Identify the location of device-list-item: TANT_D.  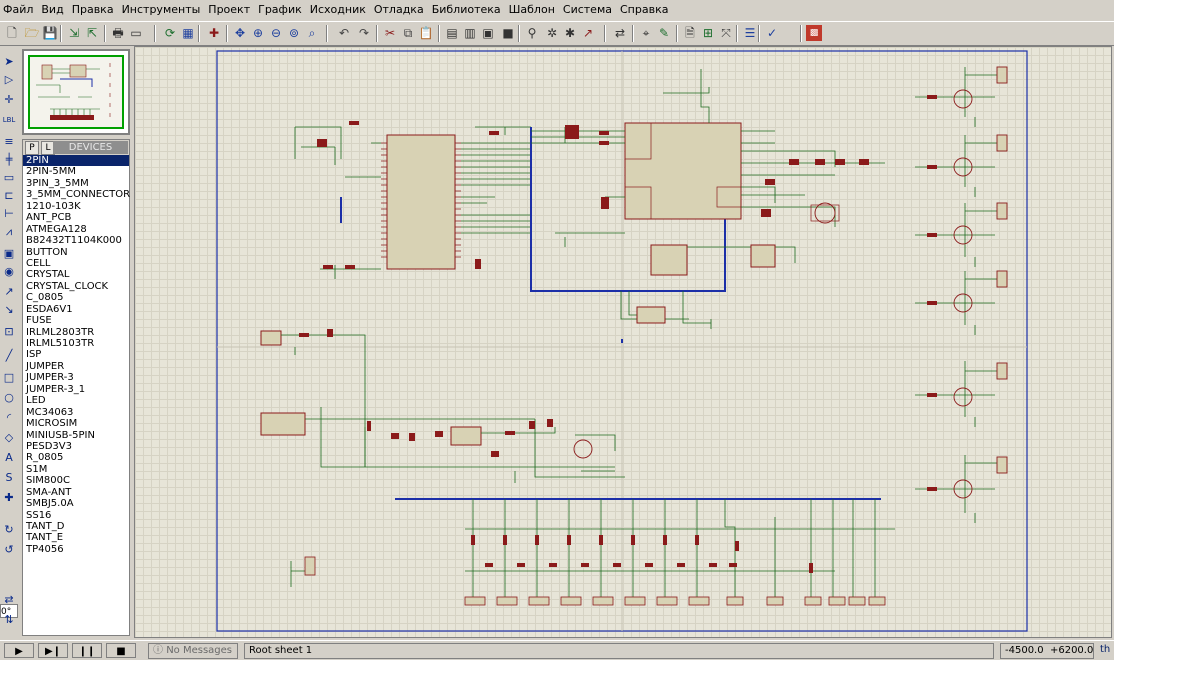
(76, 526).